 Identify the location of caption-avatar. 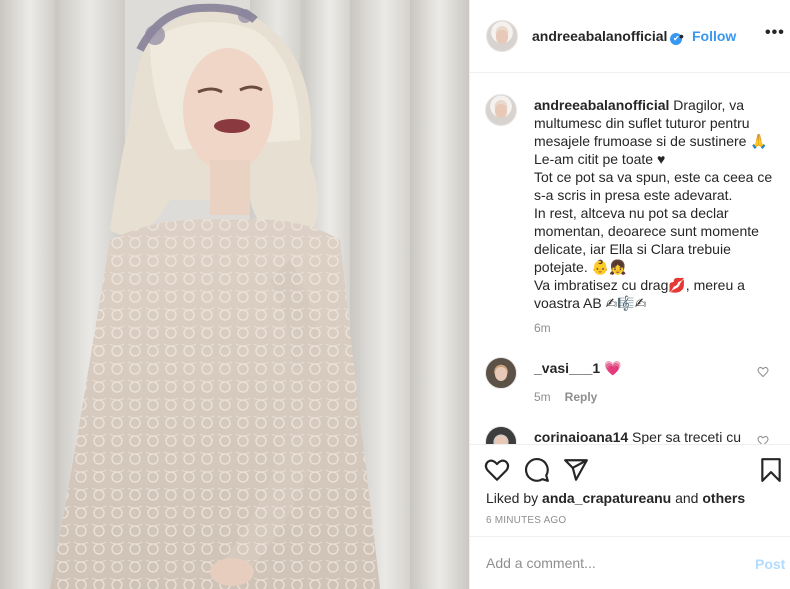
(501, 110).